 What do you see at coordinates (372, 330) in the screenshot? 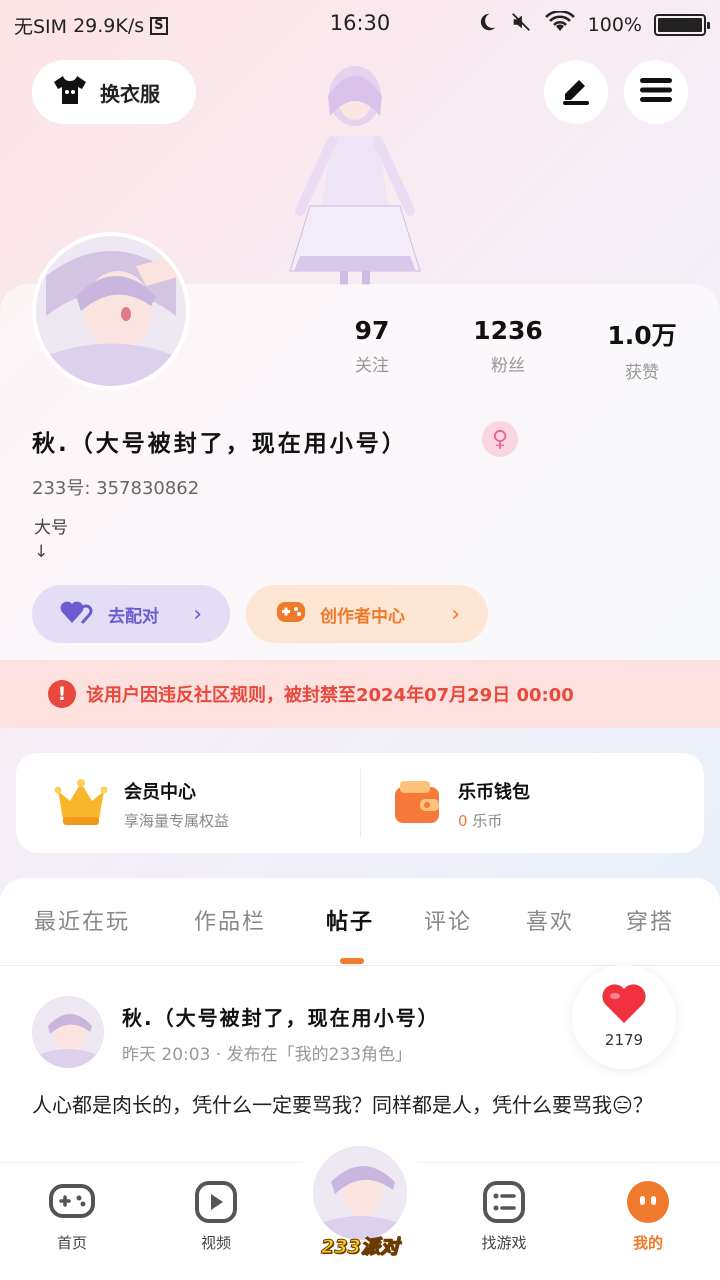
I see `following-count: 97` at bounding box center [372, 330].